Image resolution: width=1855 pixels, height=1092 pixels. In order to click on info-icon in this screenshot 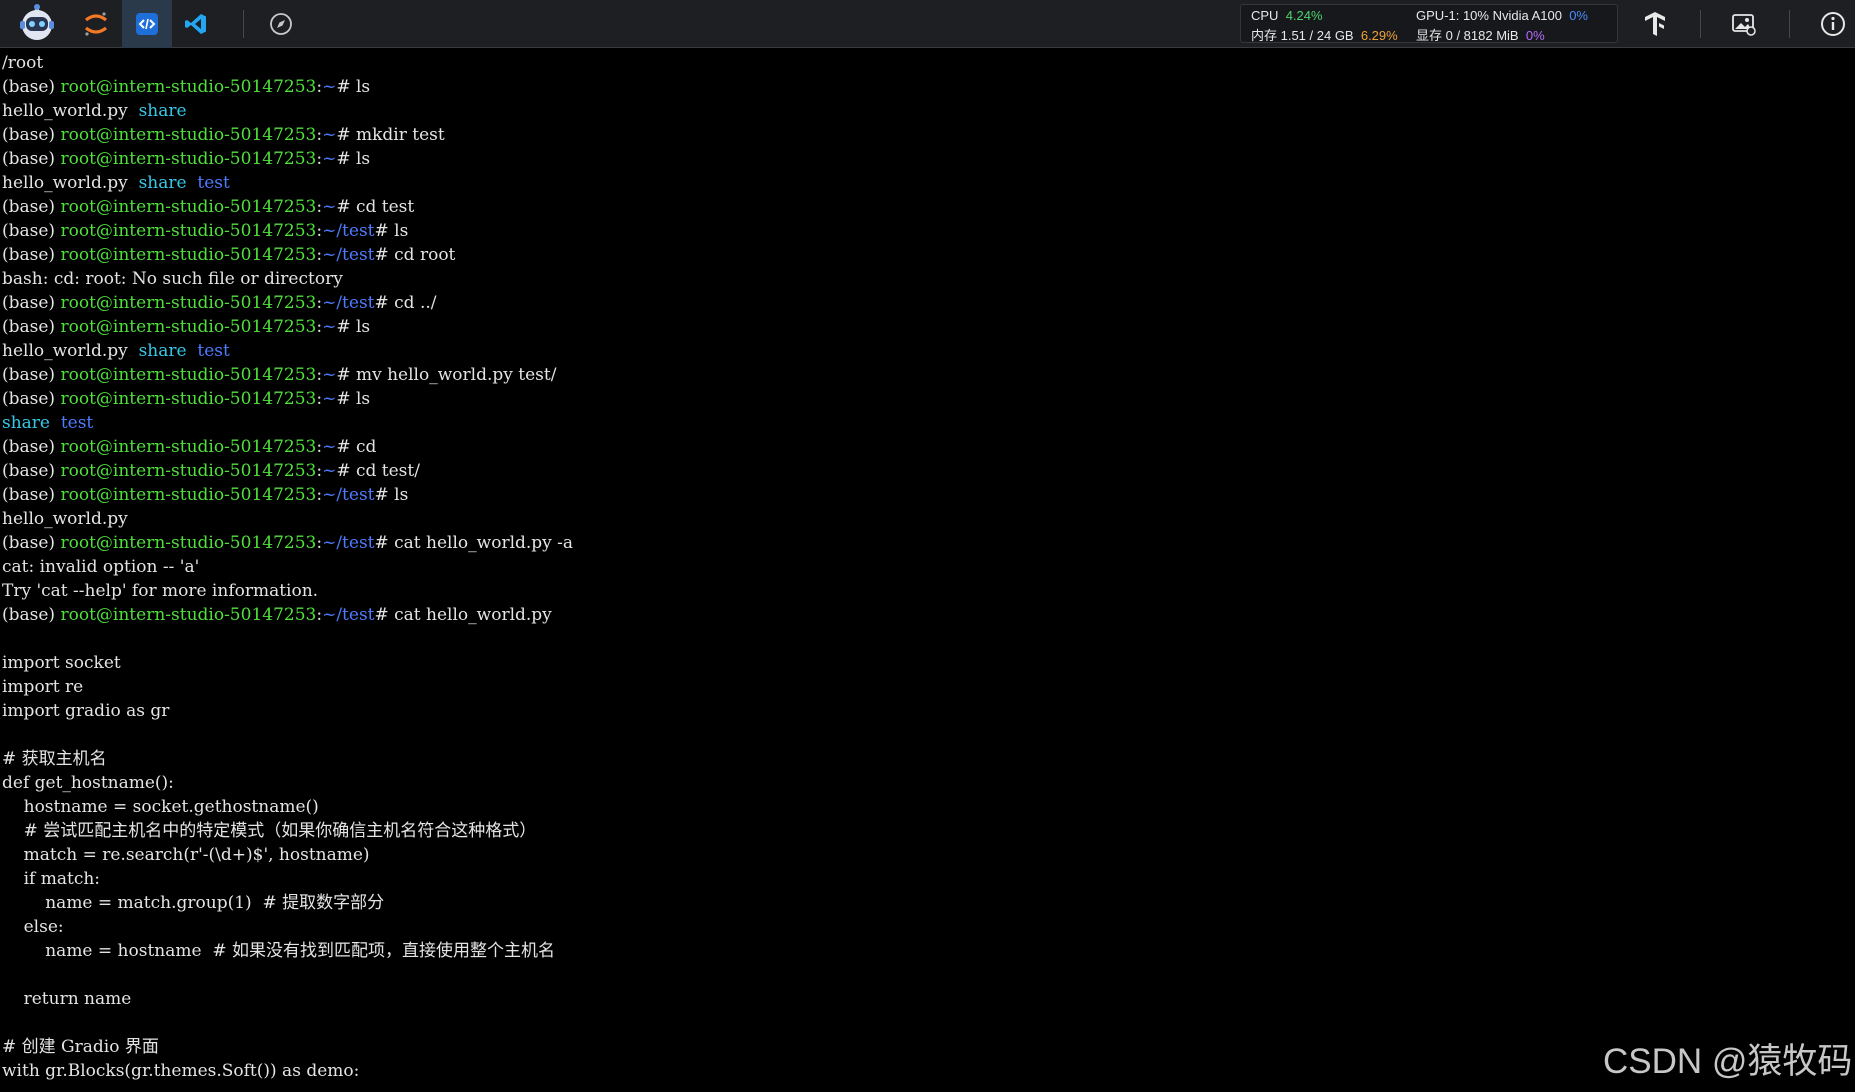, I will do `click(1833, 24)`.